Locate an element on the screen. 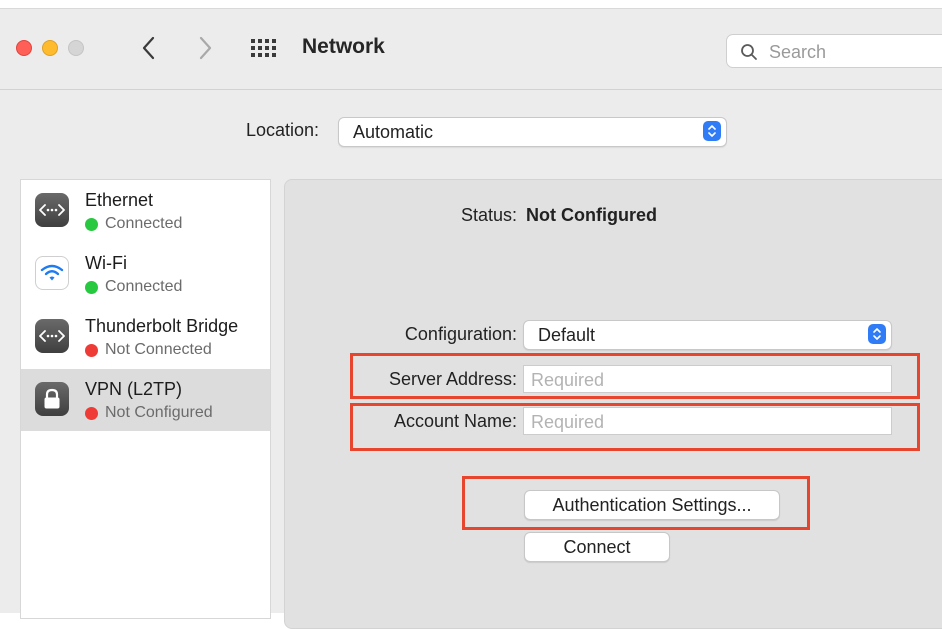  server-address-label: Server Address: is located at coordinates (452, 379).